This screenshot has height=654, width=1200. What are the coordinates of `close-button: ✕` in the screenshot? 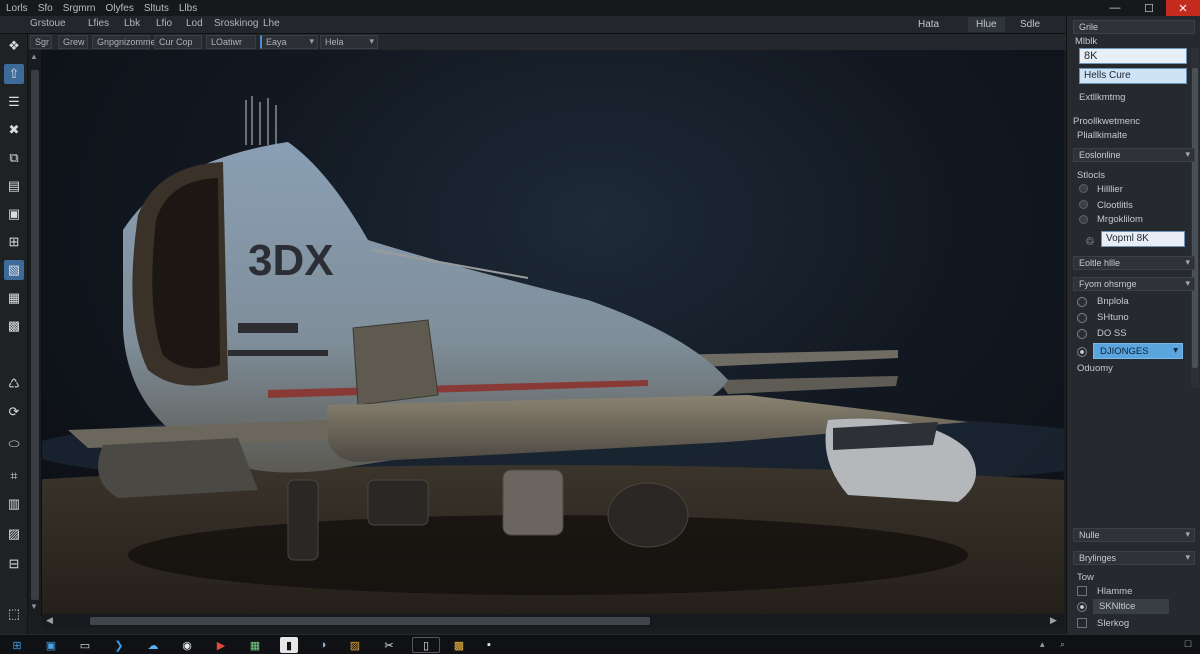 It's located at (1183, 8).